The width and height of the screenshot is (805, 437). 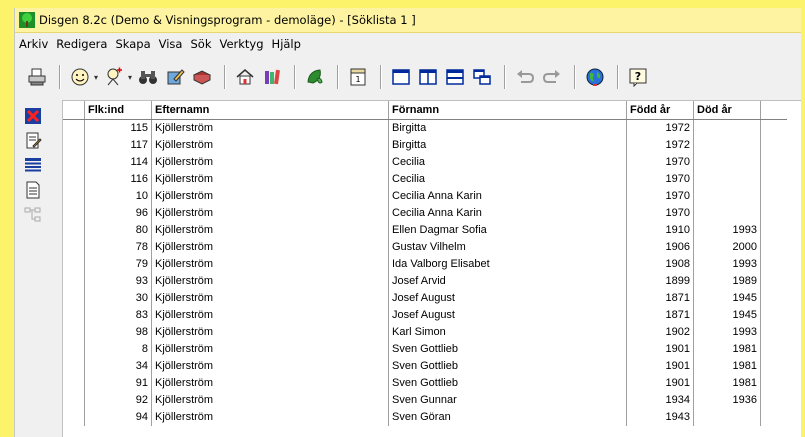 What do you see at coordinates (130, 77) in the screenshot?
I see `add-person-dropdown-icon: ▾` at bounding box center [130, 77].